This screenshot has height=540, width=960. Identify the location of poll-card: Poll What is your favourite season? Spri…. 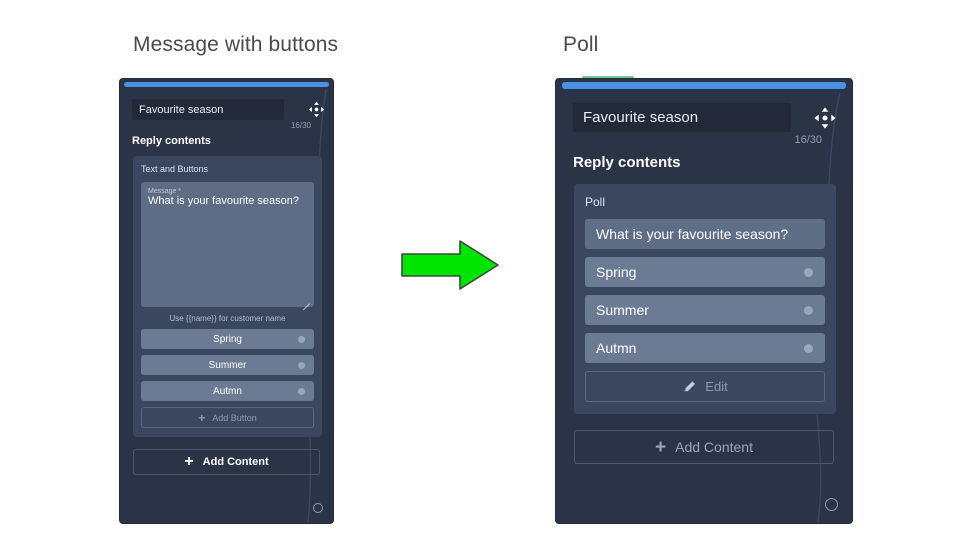
(705, 299).